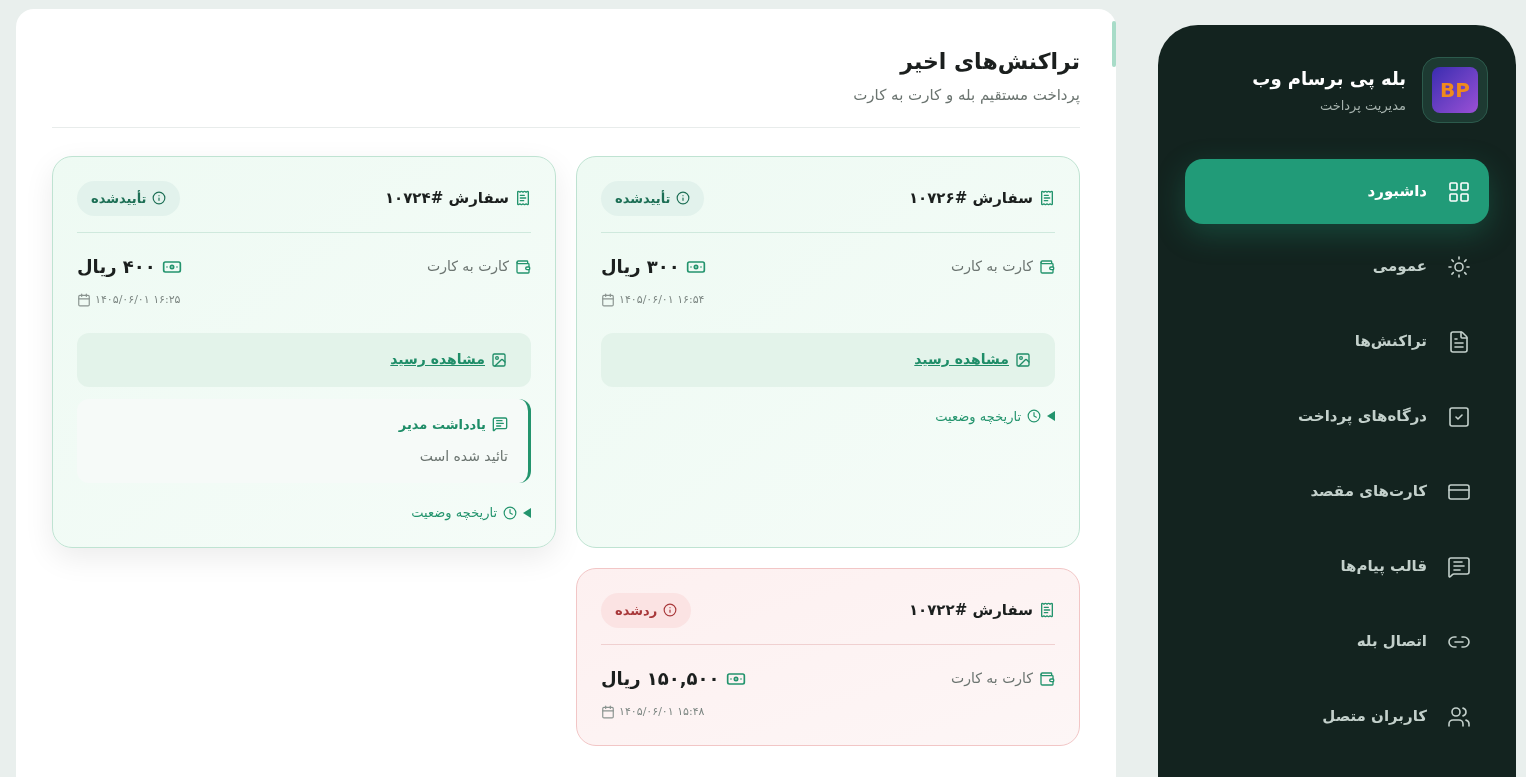 The width and height of the screenshot is (1526, 777). I want to click on amount: ۱۵۰,۵۰۰ ریال, so click(660, 679).